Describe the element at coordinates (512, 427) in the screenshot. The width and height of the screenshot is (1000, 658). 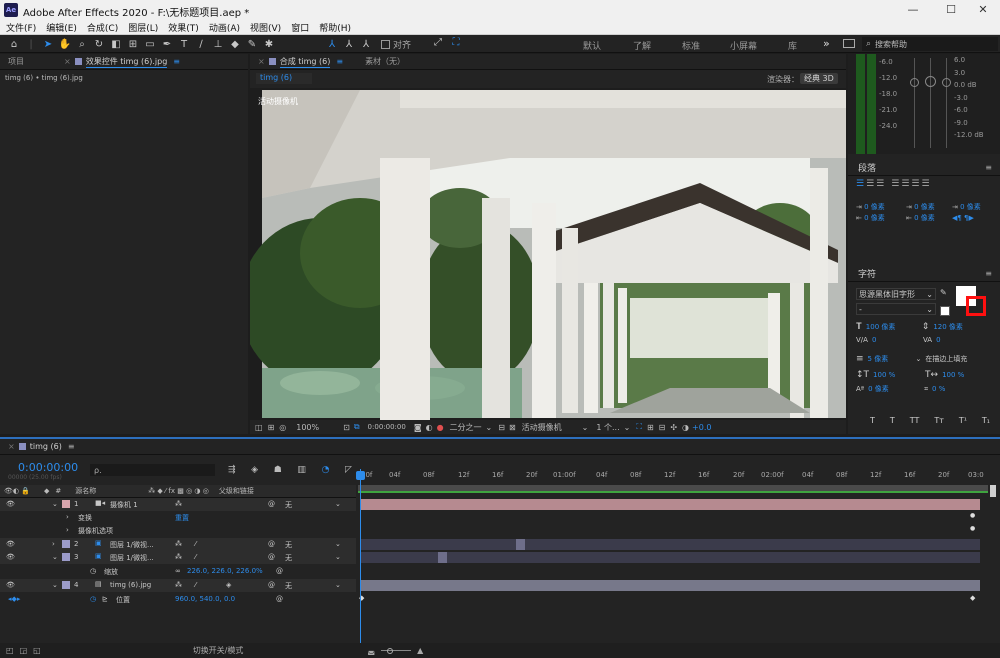
I see `region-icon: ⊠` at that location.